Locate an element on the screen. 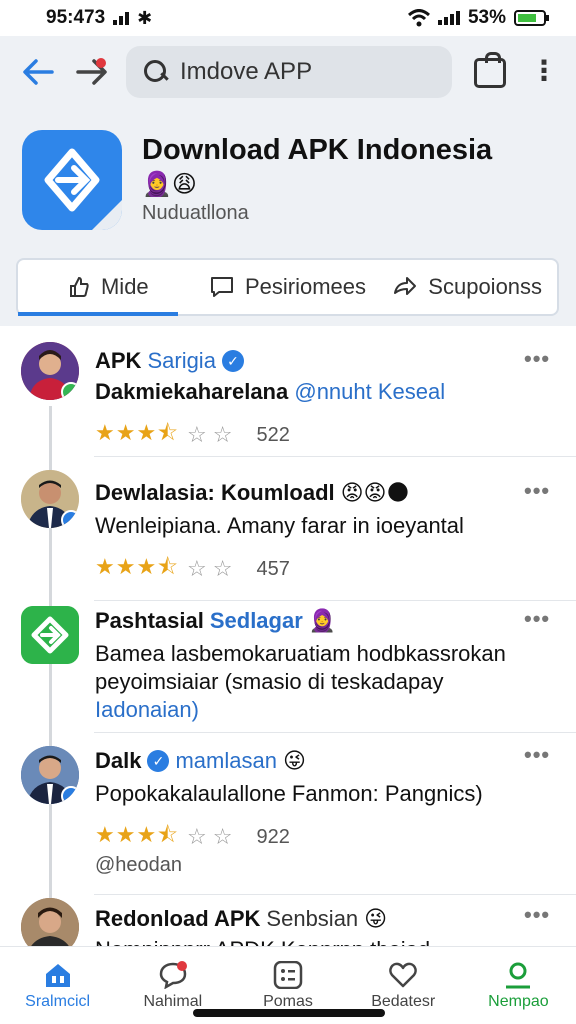 The width and height of the screenshot is (576, 1024). post-text: Wenleipiana. Amany farar in ioeyantal is located at coordinates (279, 525).